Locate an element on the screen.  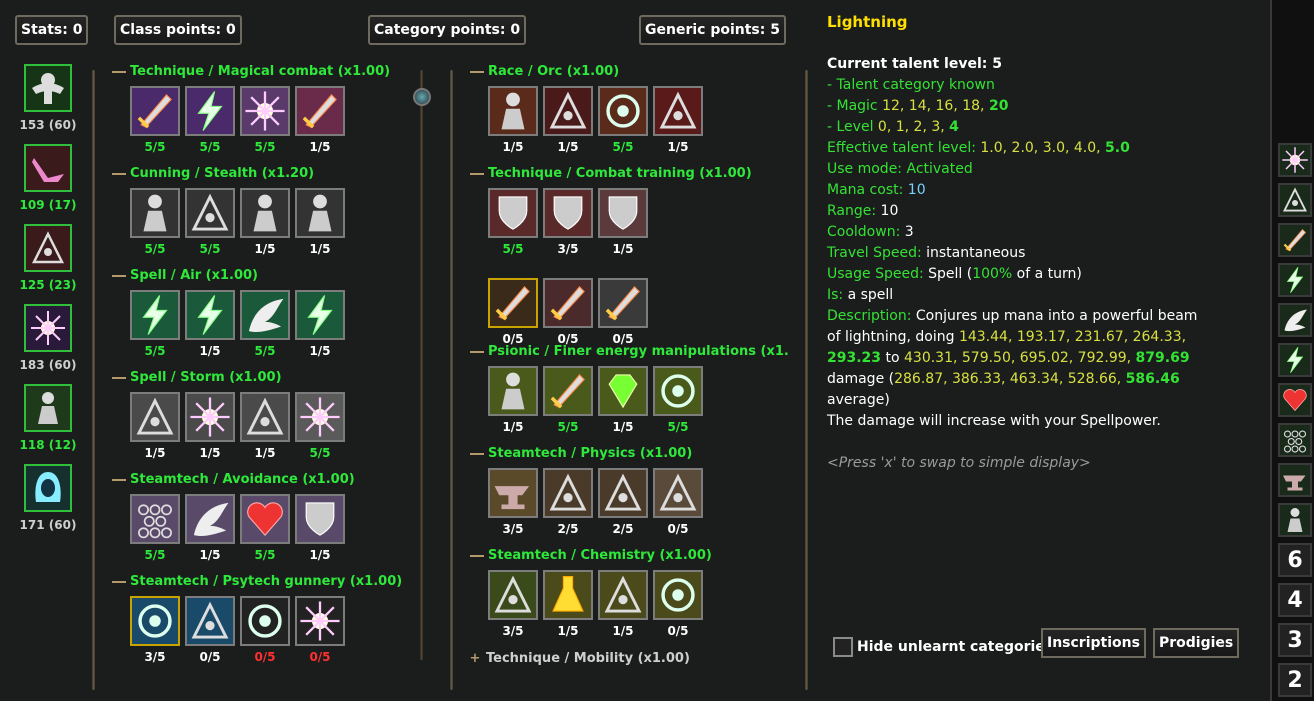
nova-icon is located at coordinates (210, 417).